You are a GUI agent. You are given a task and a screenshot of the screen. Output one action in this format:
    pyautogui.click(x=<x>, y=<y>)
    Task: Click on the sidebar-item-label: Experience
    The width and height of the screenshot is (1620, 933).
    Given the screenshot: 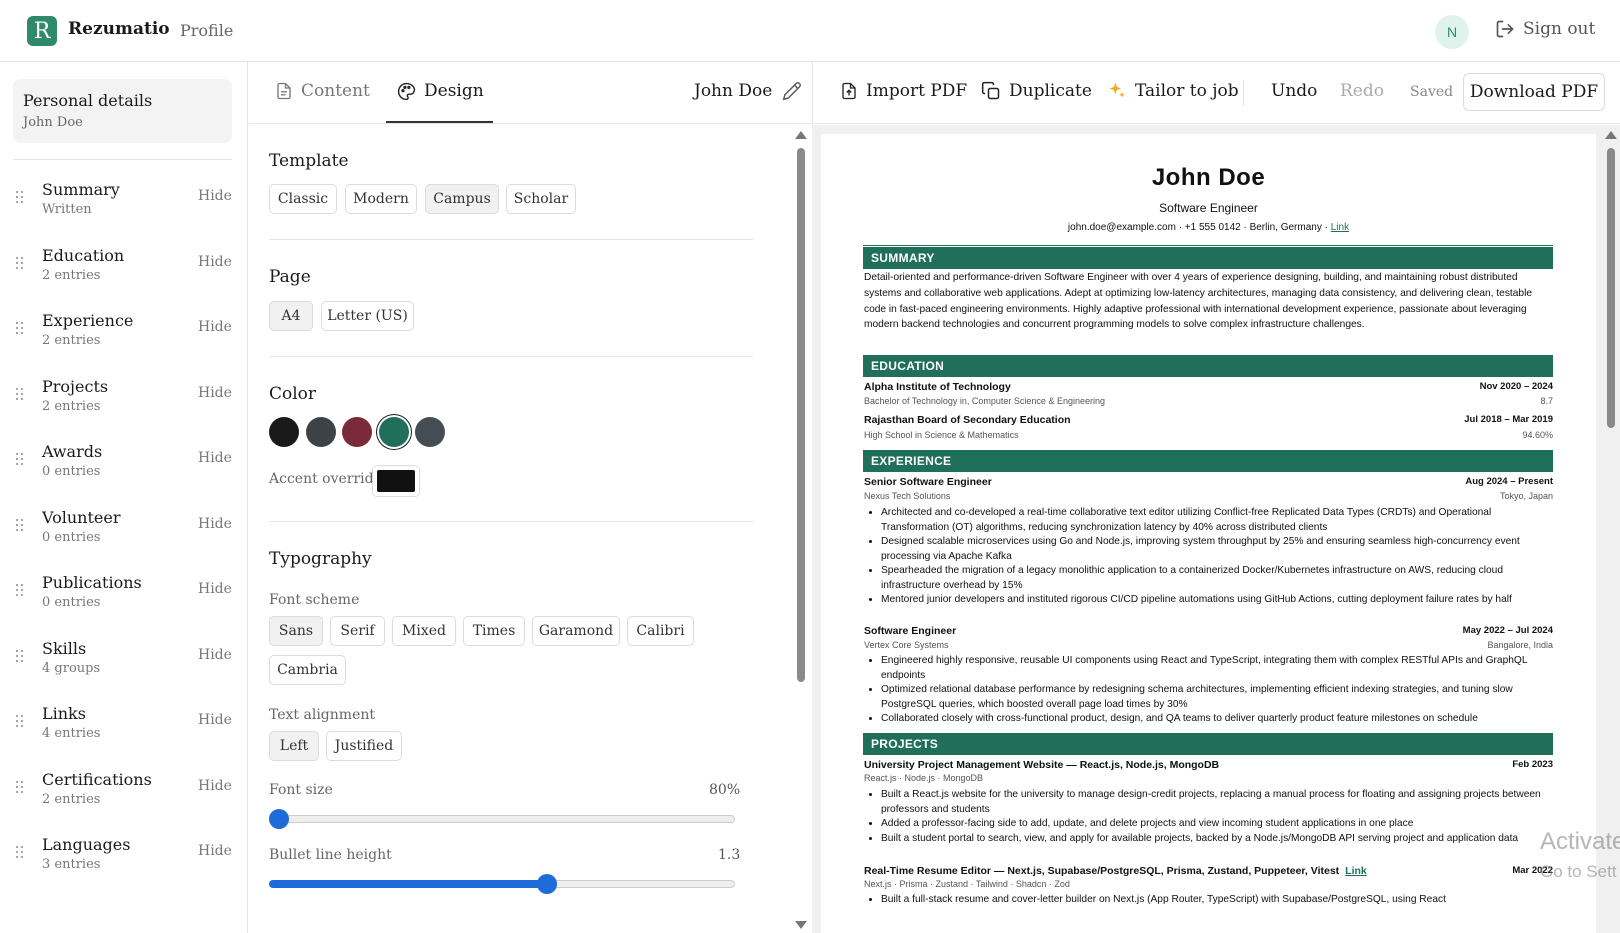 What is the action you would take?
    pyautogui.click(x=88, y=320)
    